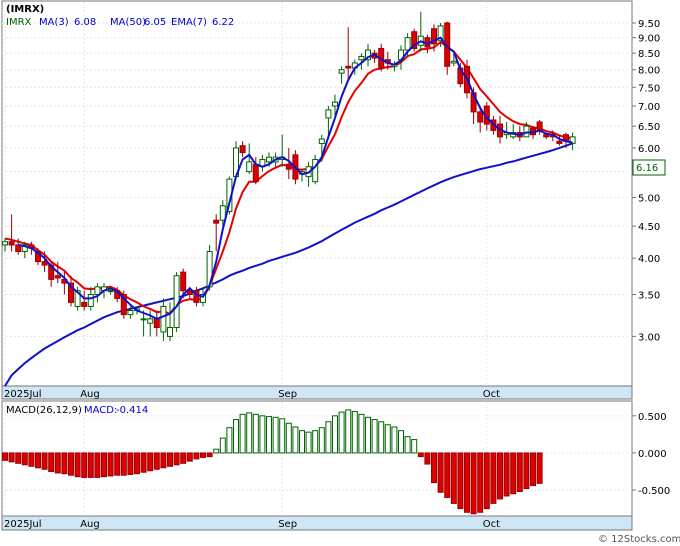 The width and height of the screenshot is (680, 546). I want to click on price-x-tick-label: 2025Jul, so click(23, 394).